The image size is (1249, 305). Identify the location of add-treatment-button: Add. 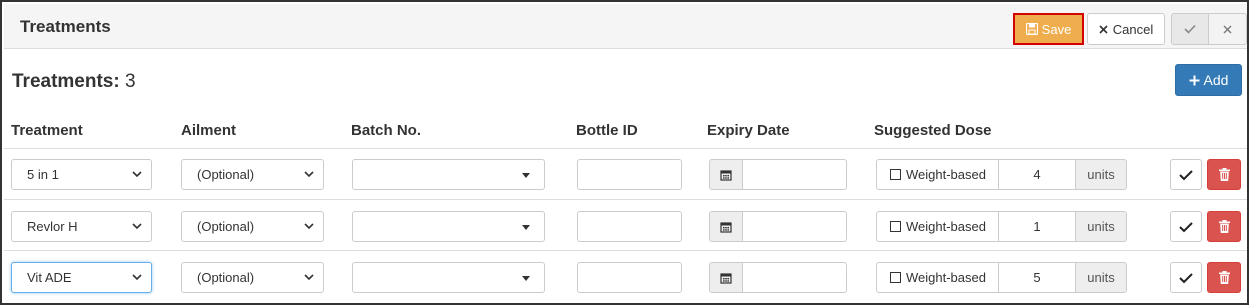
(1208, 80).